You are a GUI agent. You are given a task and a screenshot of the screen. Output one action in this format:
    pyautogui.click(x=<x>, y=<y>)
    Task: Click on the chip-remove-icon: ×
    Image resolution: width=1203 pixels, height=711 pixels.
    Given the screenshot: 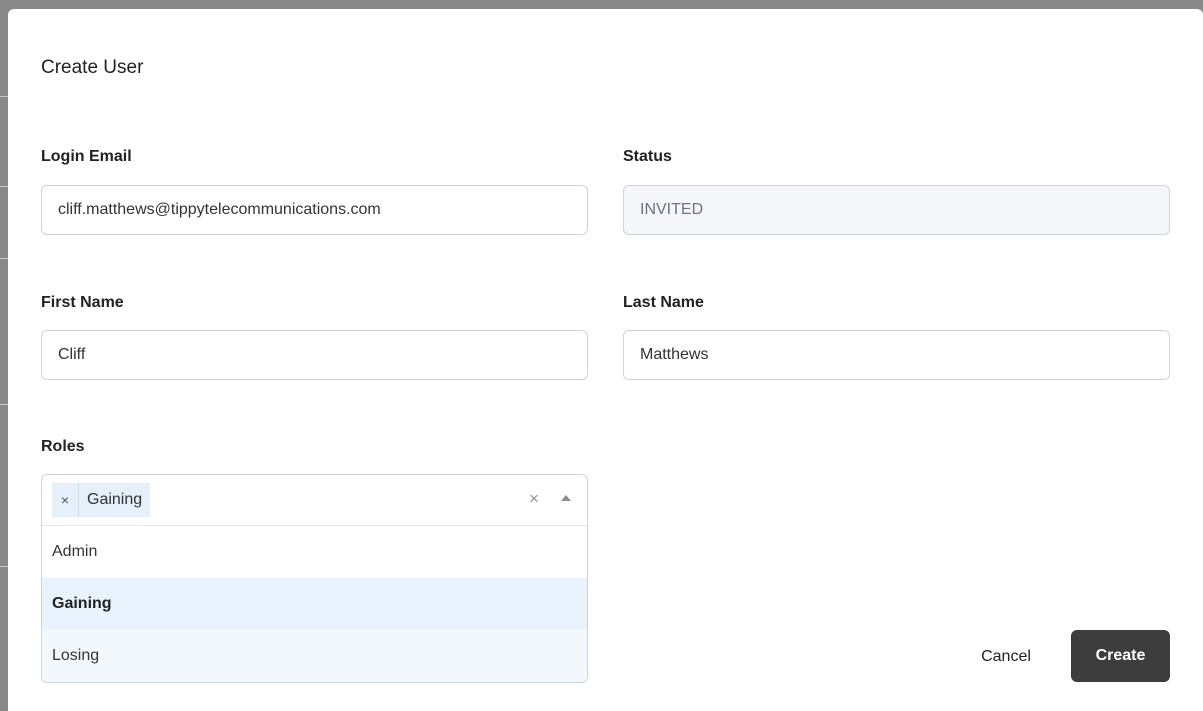 What is the action you would take?
    pyautogui.click(x=65, y=500)
    